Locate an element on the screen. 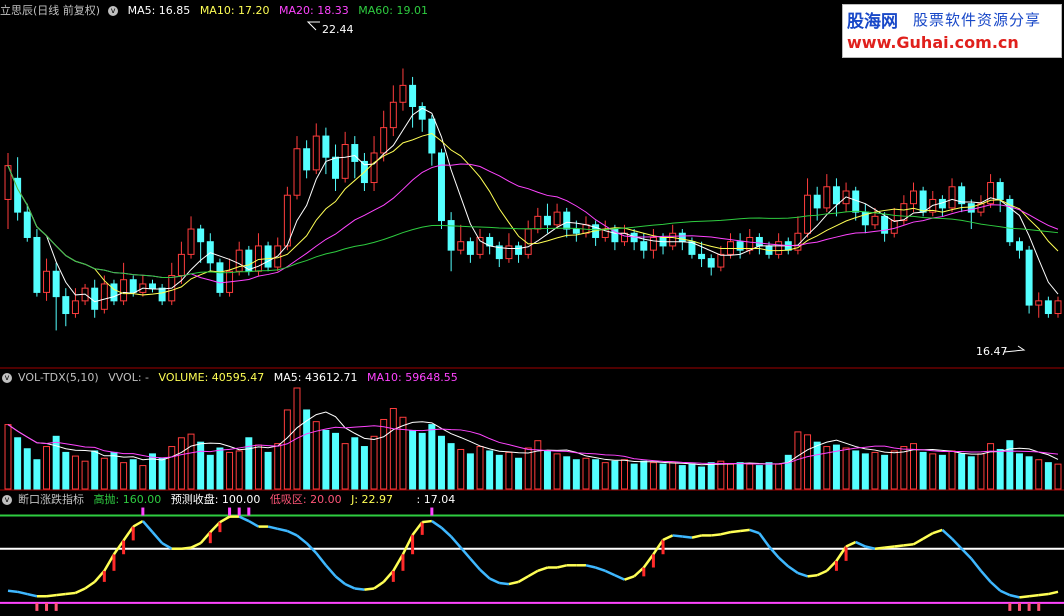 The width and height of the screenshot is (1064, 616). volume-title: VOL-TDX(5,10) is located at coordinates (58, 377).